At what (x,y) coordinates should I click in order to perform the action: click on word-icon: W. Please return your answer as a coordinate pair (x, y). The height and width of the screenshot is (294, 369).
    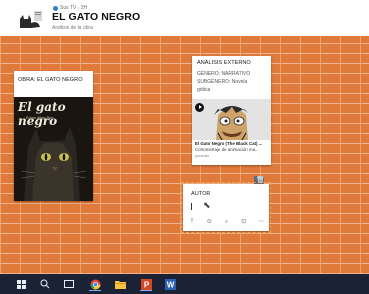
    Looking at the image, I should click on (170, 284).